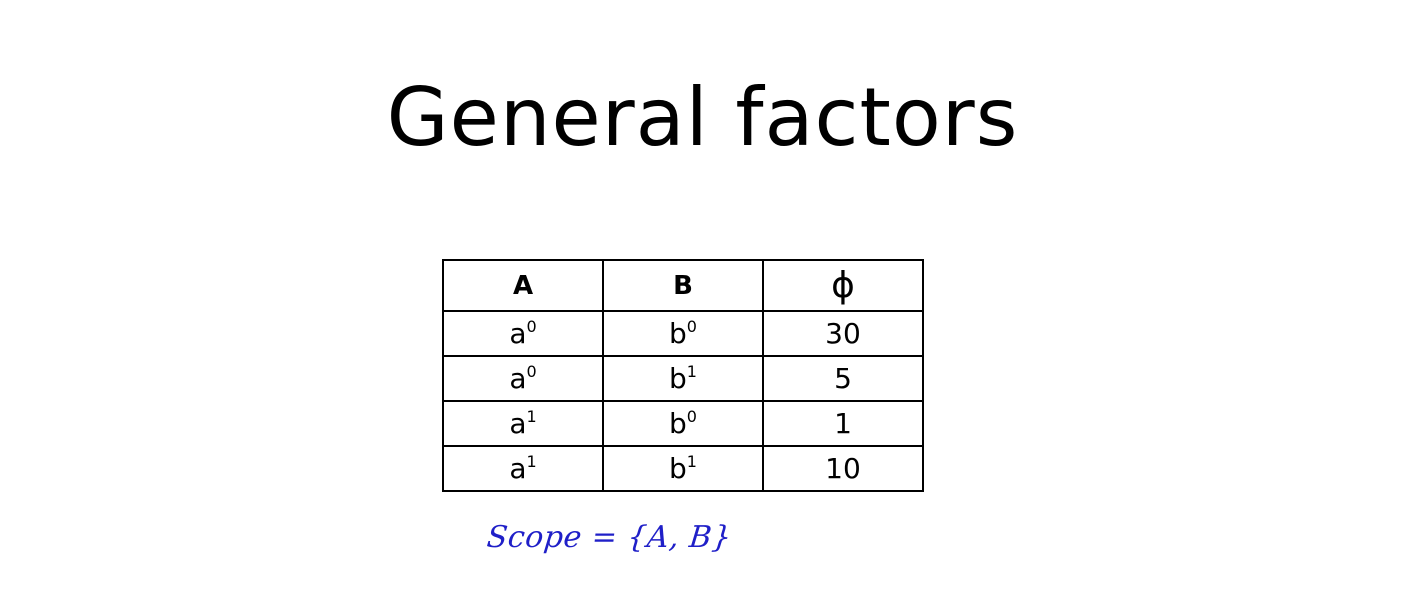 The image size is (1405, 605). I want to click on cell-phi: 10, so click(843, 468).